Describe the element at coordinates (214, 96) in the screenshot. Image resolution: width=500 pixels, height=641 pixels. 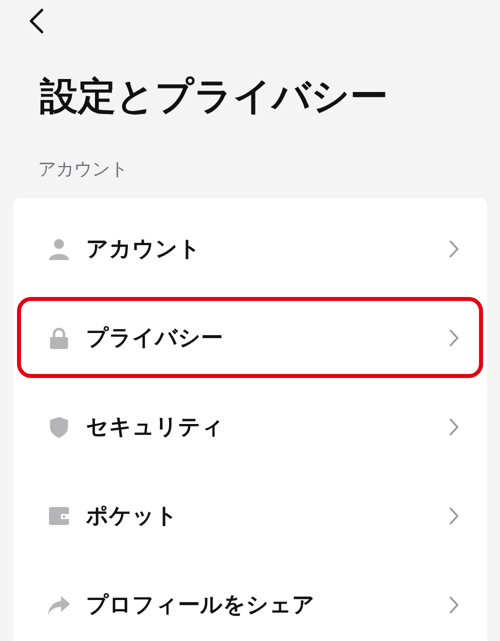
I see `page-title: 設定とプライバシー` at that location.